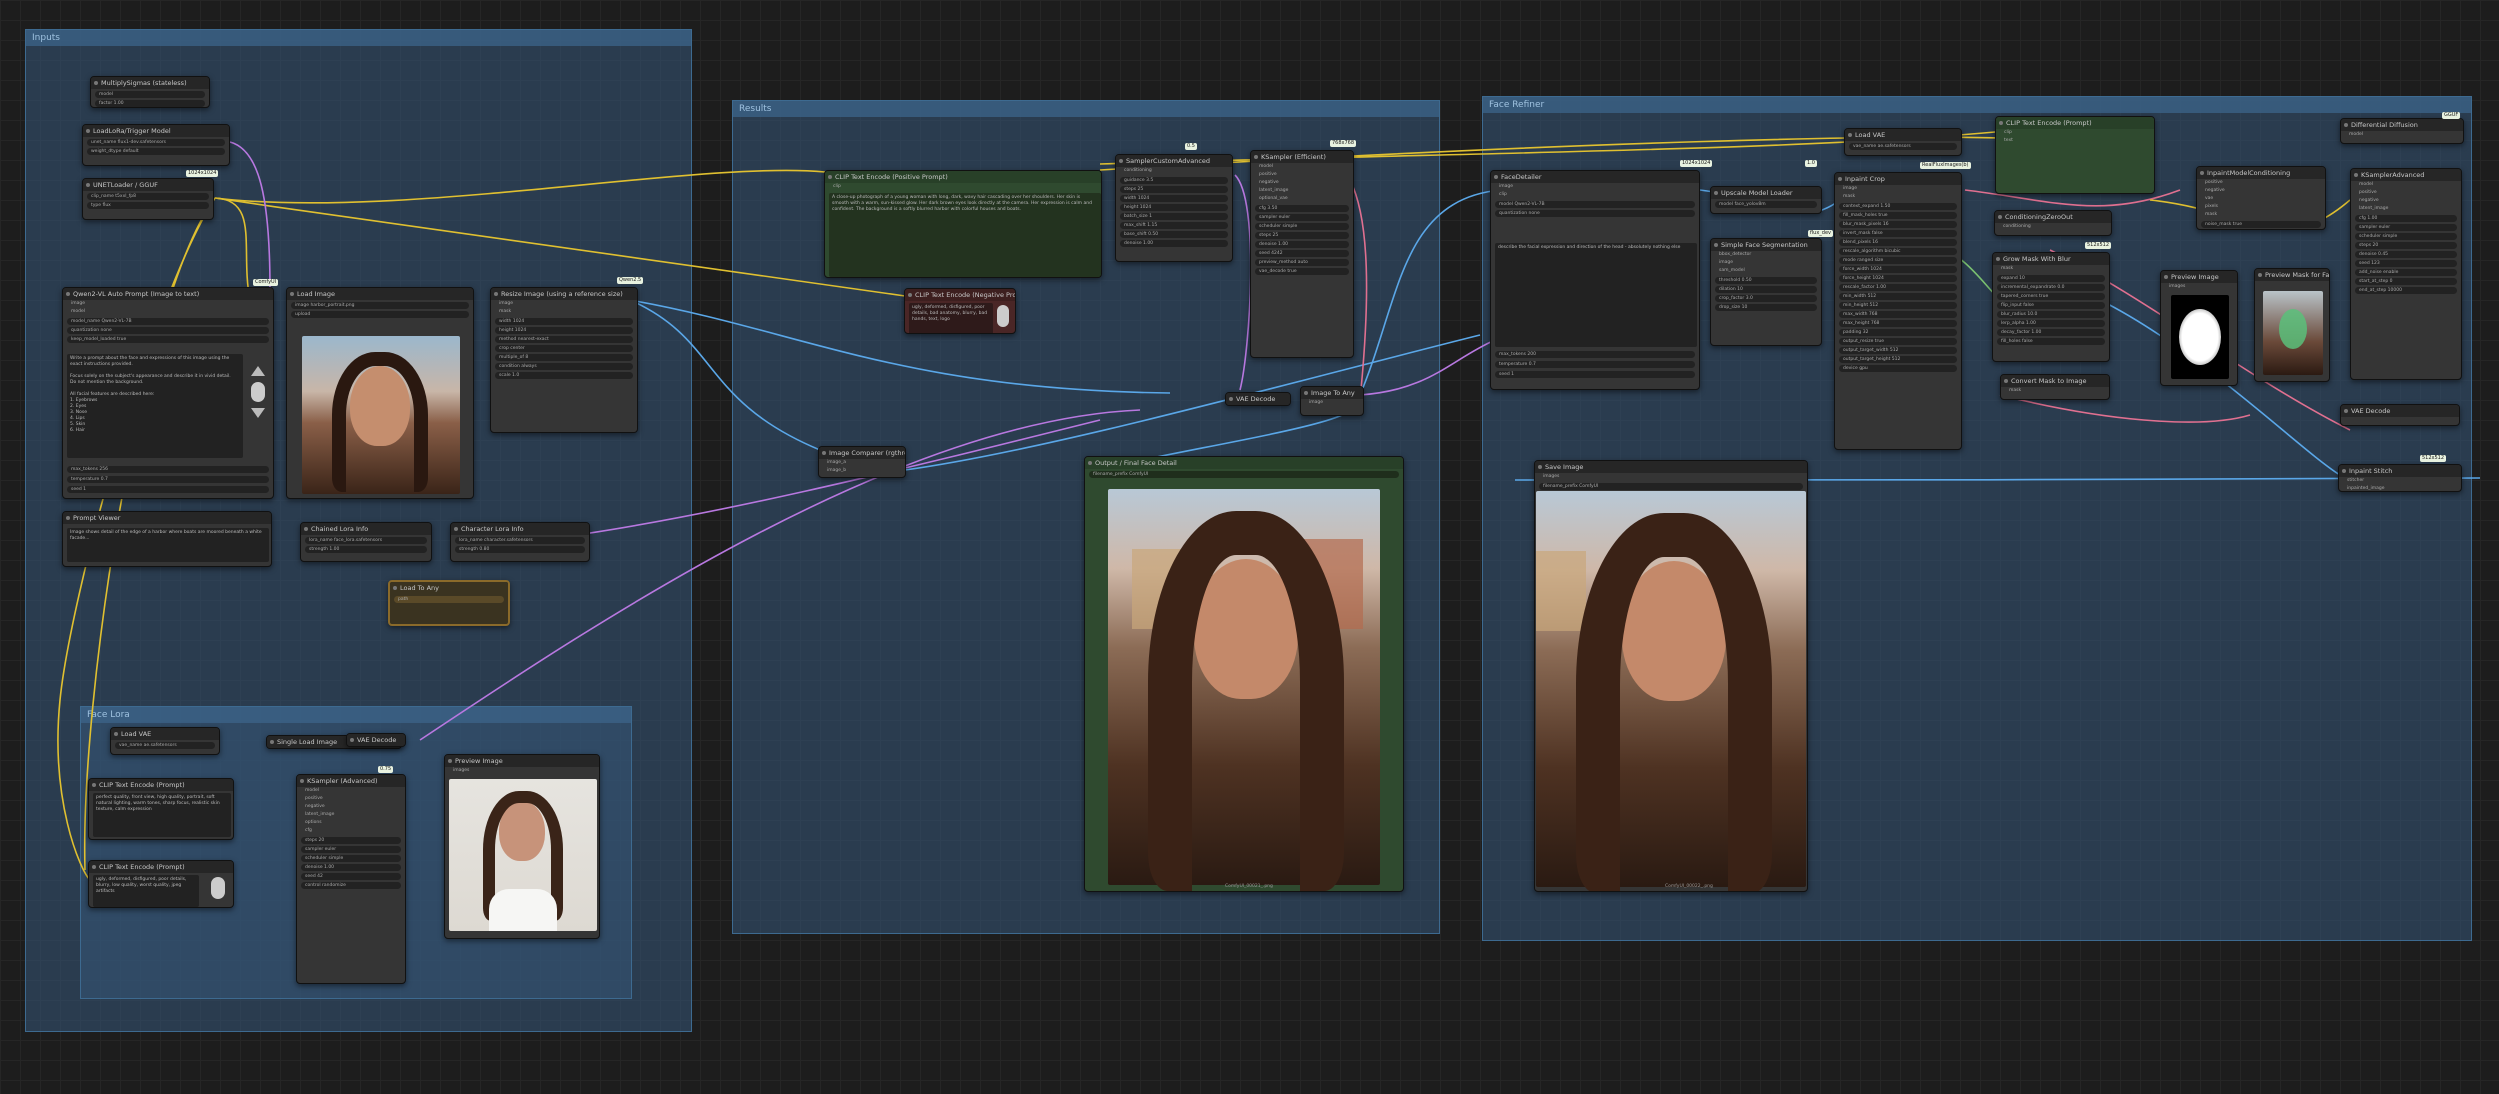 The image size is (2499, 1094). Describe the element at coordinates (1898, 341) in the screenshot. I see `widget: output_resize true` at that location.